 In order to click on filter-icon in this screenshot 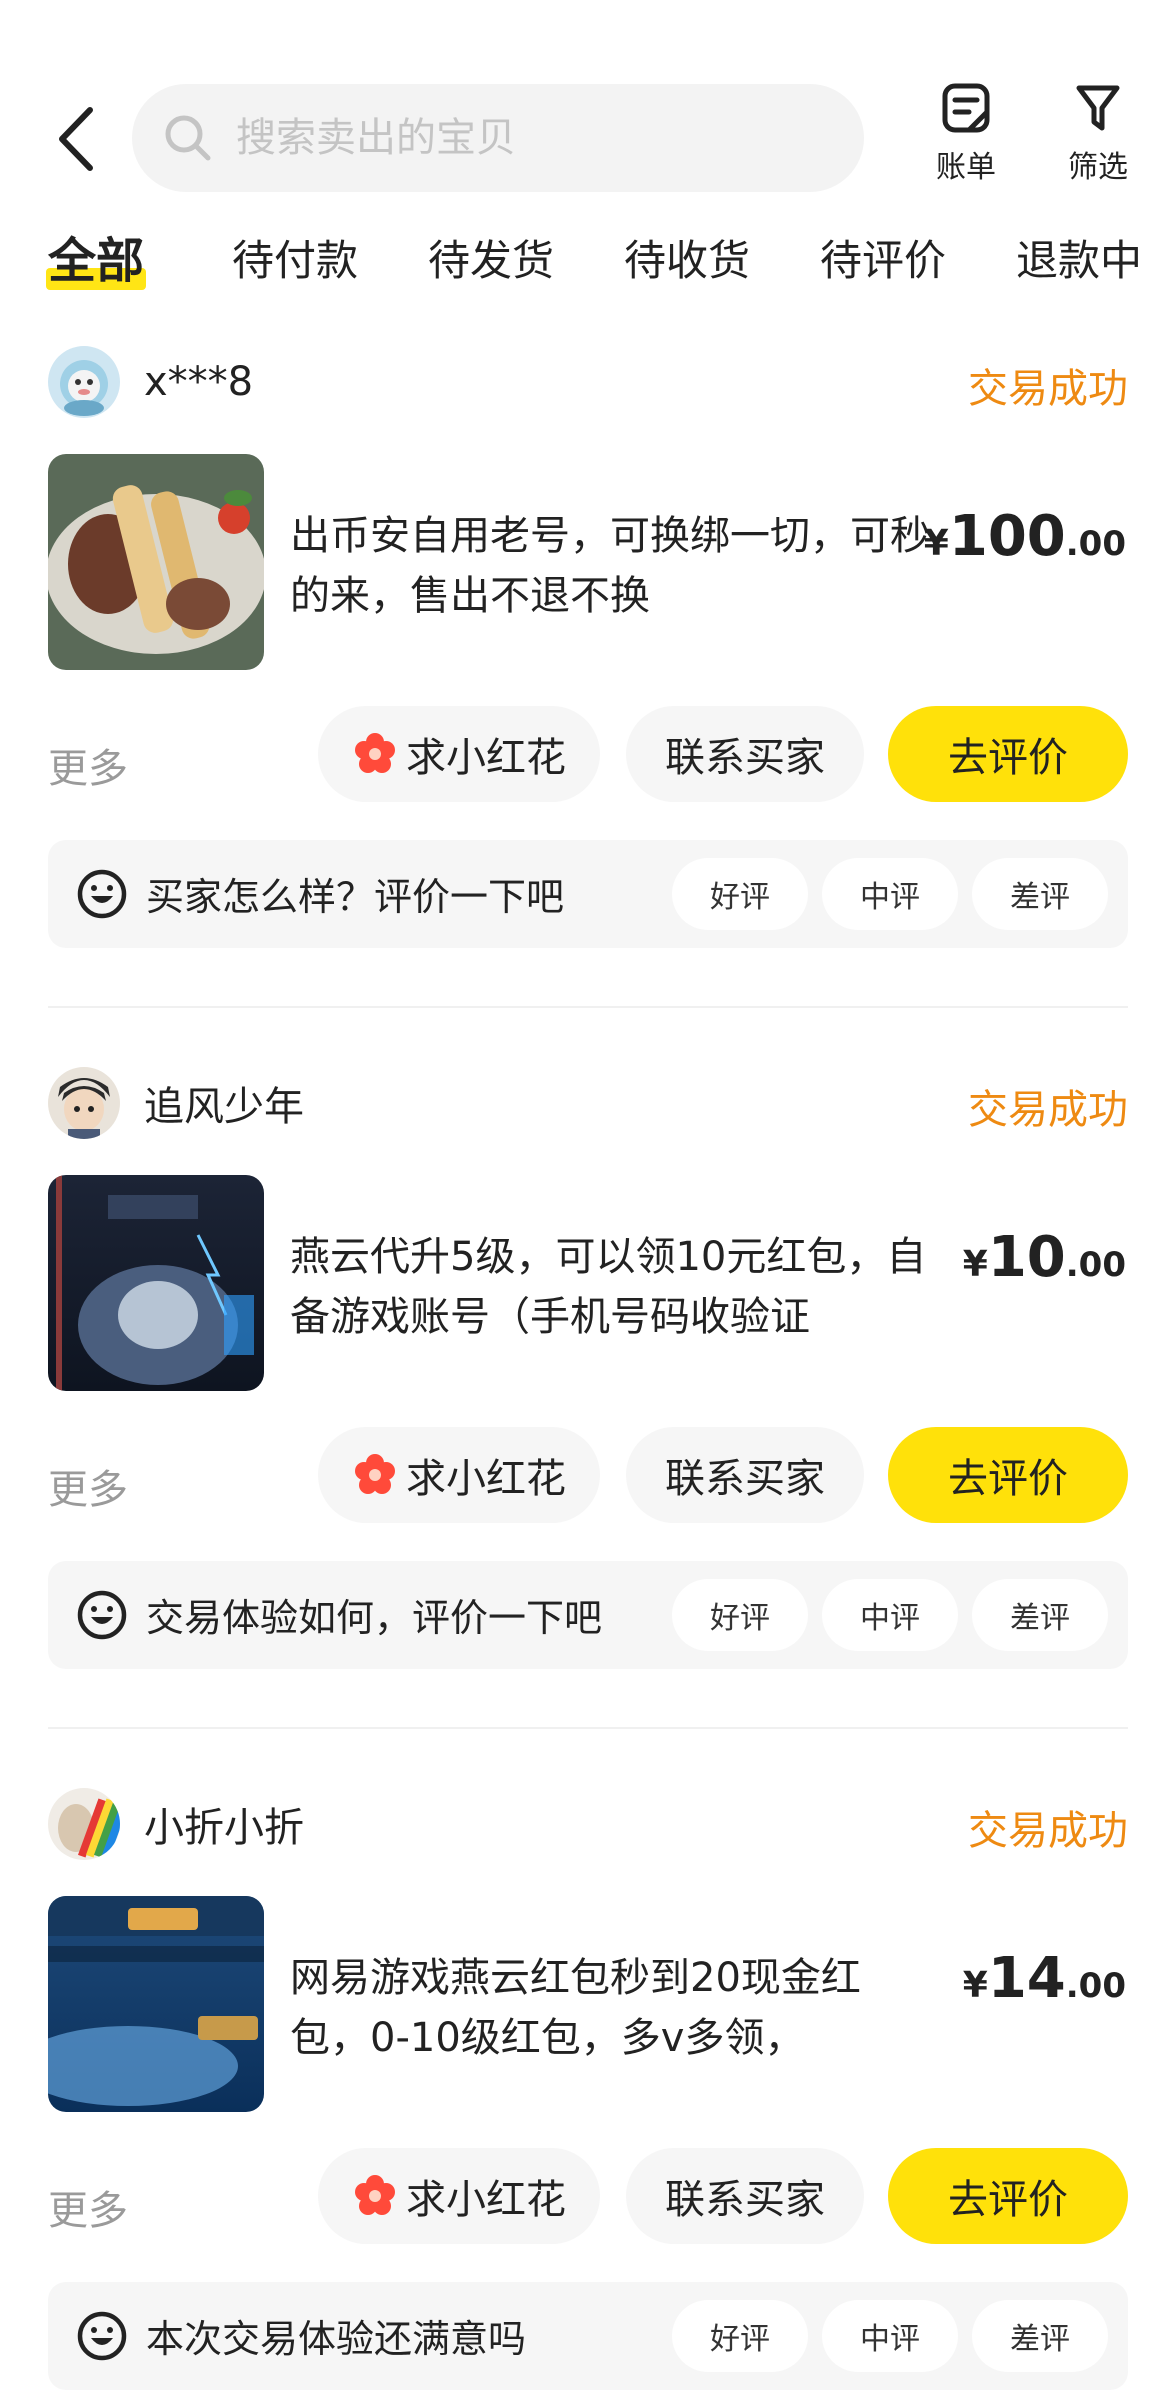, I will do `click(1098, 108)`.